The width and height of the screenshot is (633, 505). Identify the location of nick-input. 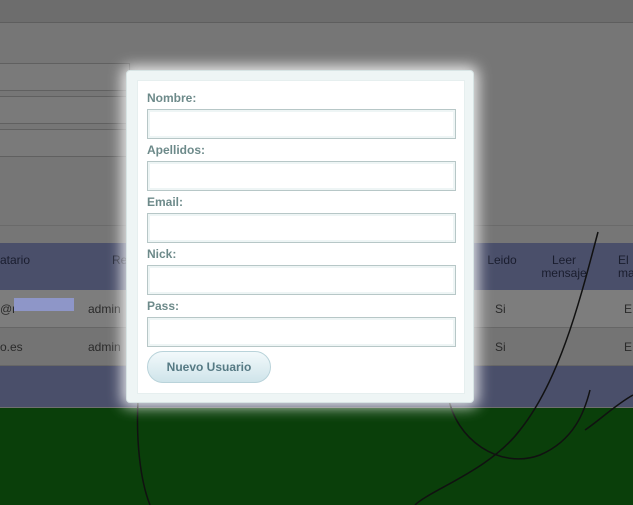
(301, 280).